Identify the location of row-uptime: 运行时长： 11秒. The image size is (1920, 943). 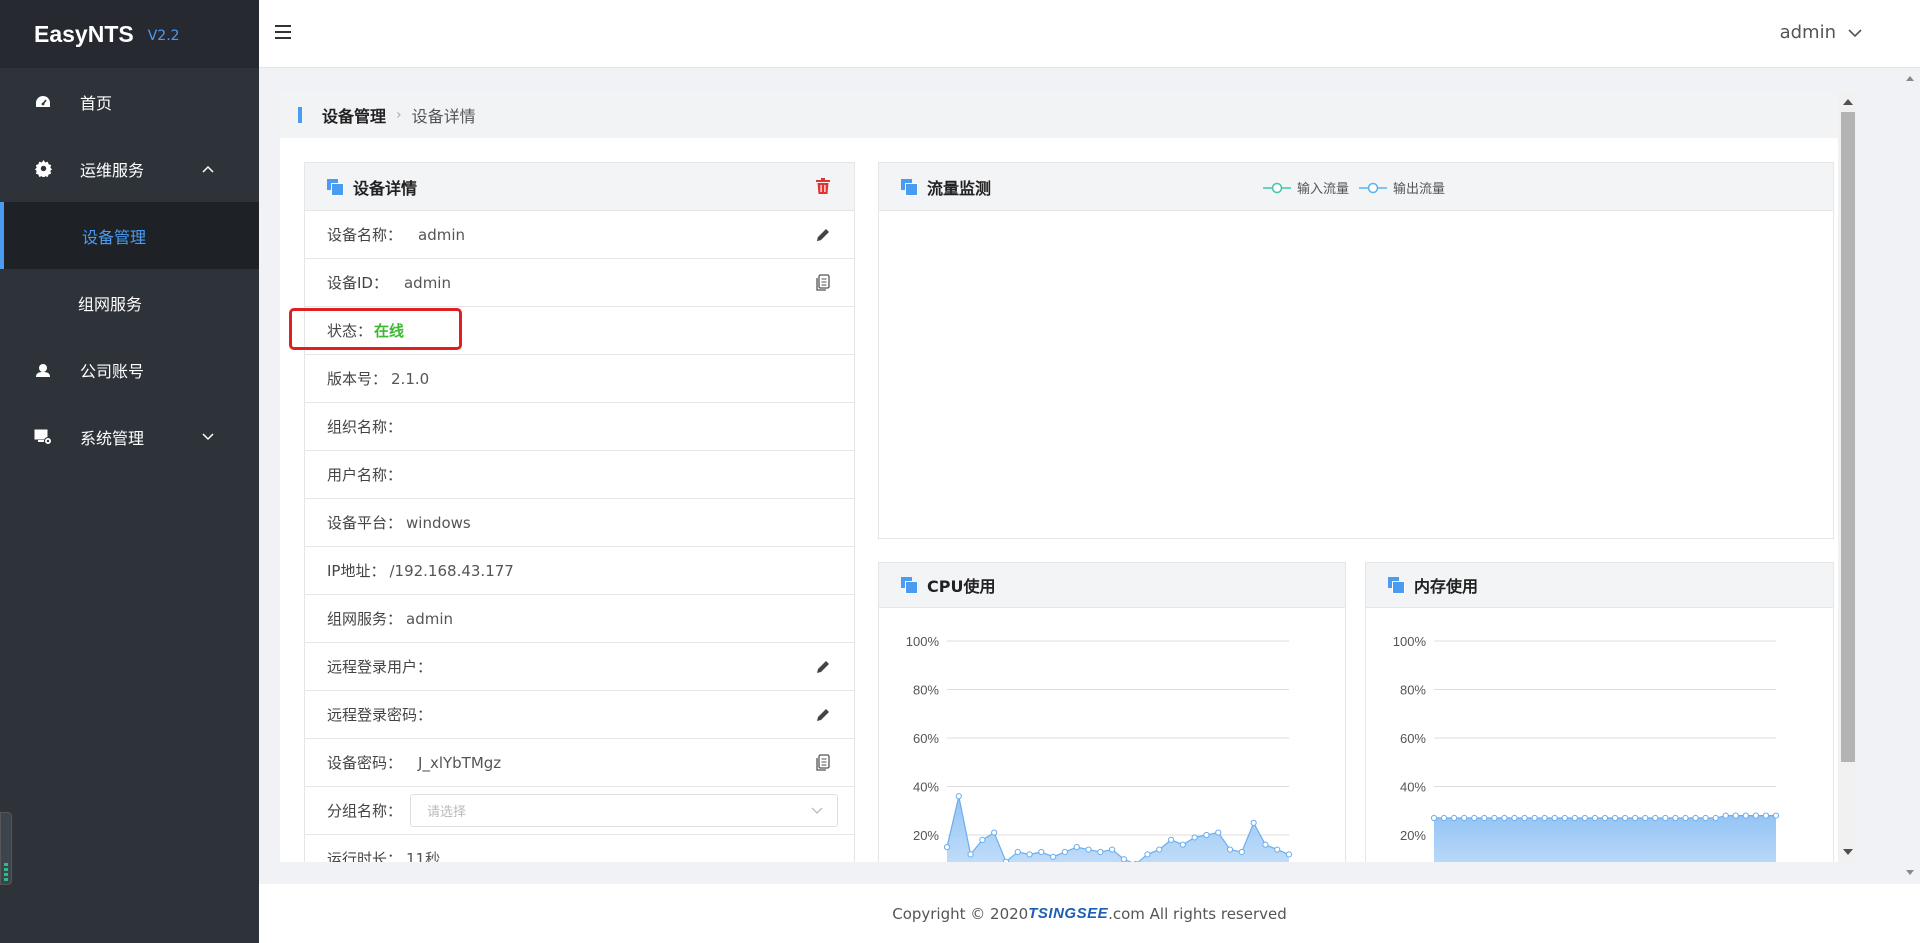
(579, 848).